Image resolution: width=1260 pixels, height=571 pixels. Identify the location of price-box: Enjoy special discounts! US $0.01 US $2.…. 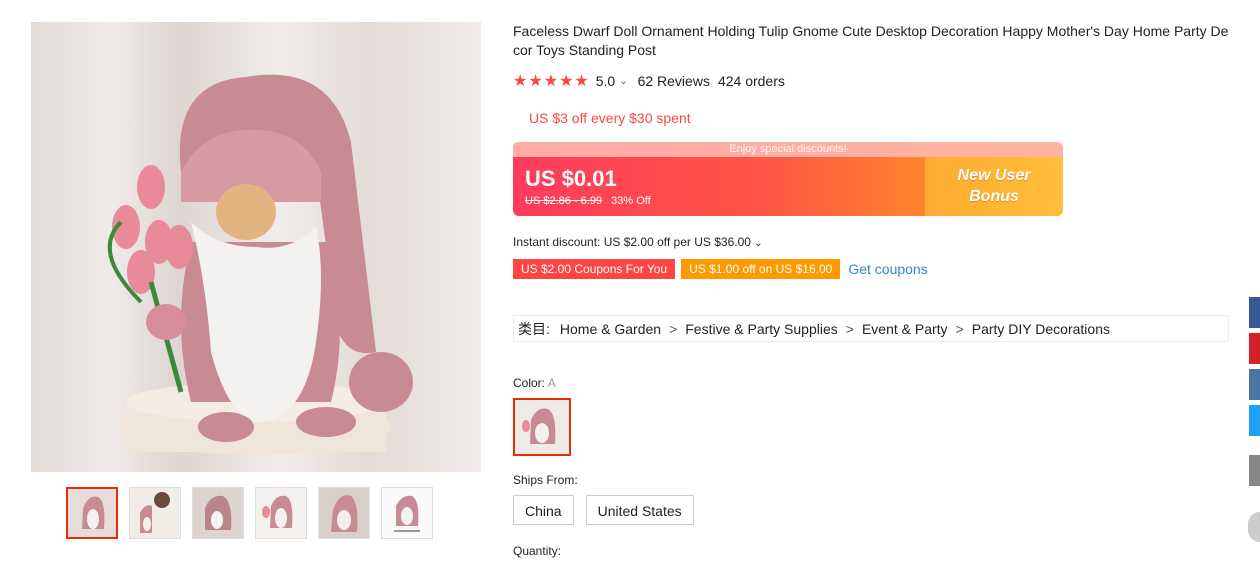
(788, 179).